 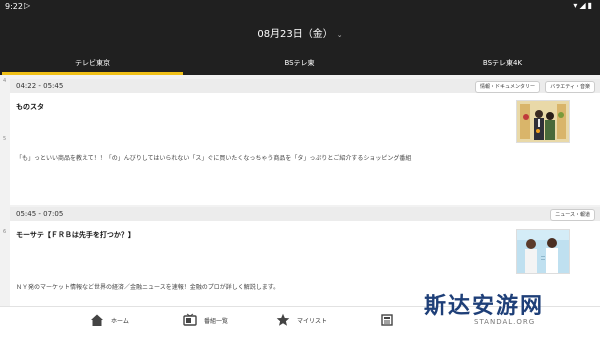 What do you see at coordinates (27, 5) in the screenshot?
I see `media-play-icon: ▷` at bounding box center [27, 5].